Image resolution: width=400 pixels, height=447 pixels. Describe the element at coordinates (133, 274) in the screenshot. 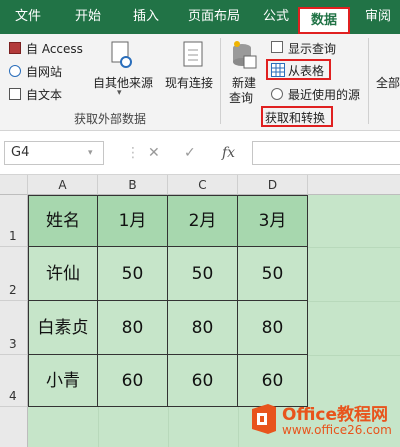

I see `cell-b2: 50` at that location.